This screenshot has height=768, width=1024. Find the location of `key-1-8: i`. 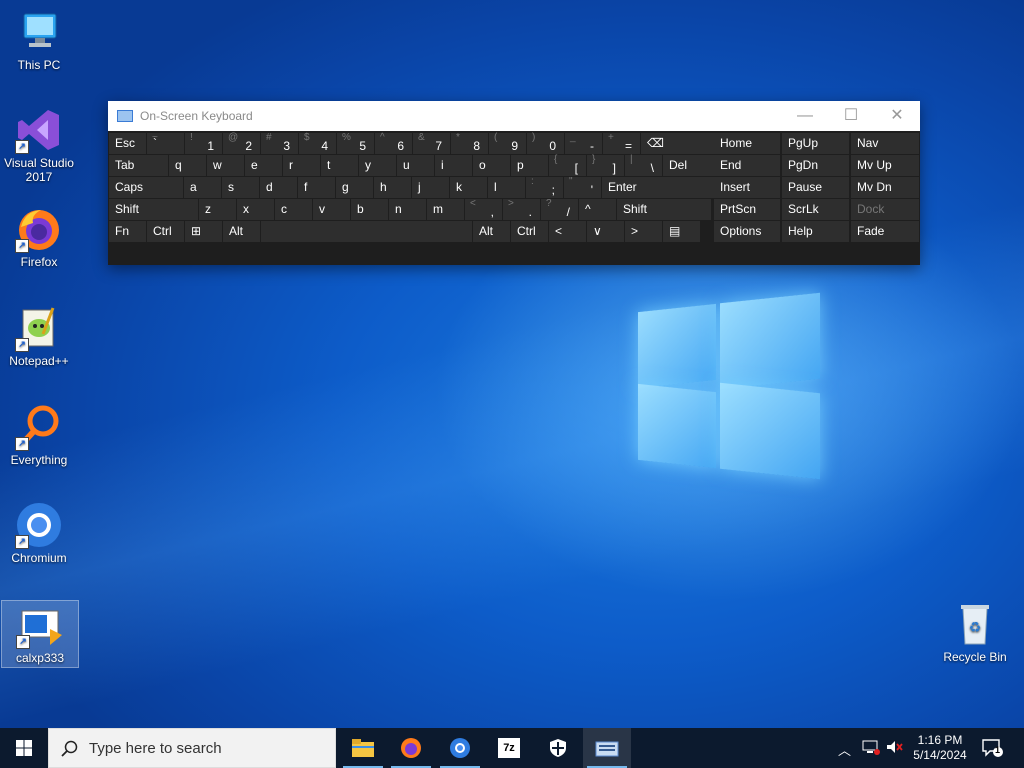

key-1-8: i is located at coordinates (453, 165).